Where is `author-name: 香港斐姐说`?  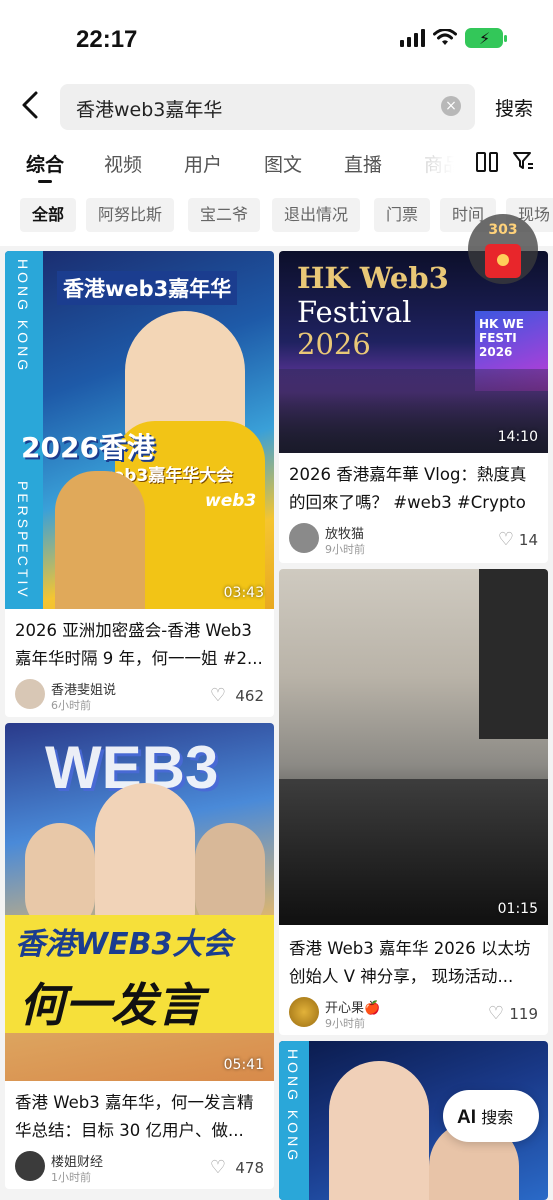
author-name: 香港斐姐说 is located at coordinates (83, 688).